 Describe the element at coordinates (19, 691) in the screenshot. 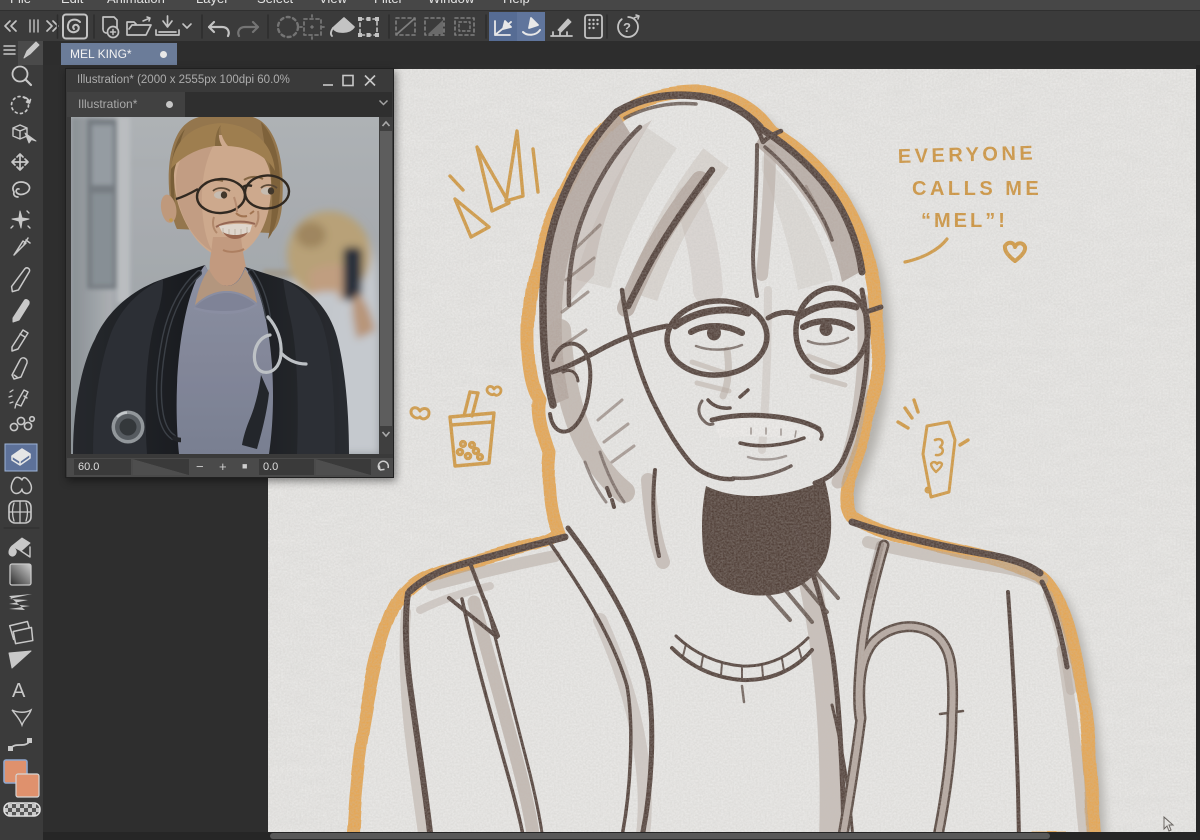

I see `svg-text: A` at that location.